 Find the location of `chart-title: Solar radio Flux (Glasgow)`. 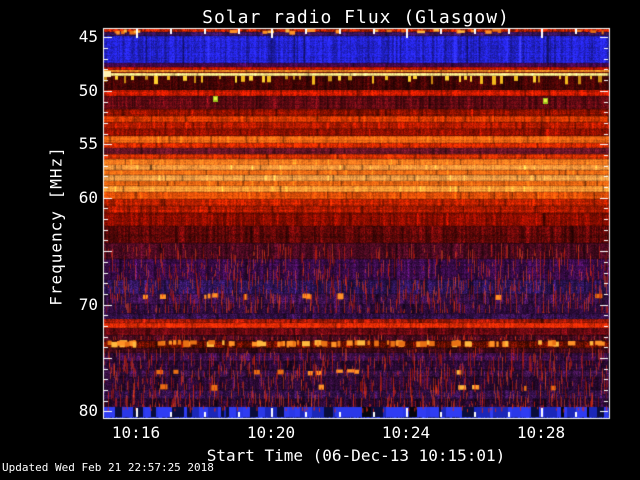

chart-title: Solar radio Flux (Glasgow) is located at coordinates (356, 17).